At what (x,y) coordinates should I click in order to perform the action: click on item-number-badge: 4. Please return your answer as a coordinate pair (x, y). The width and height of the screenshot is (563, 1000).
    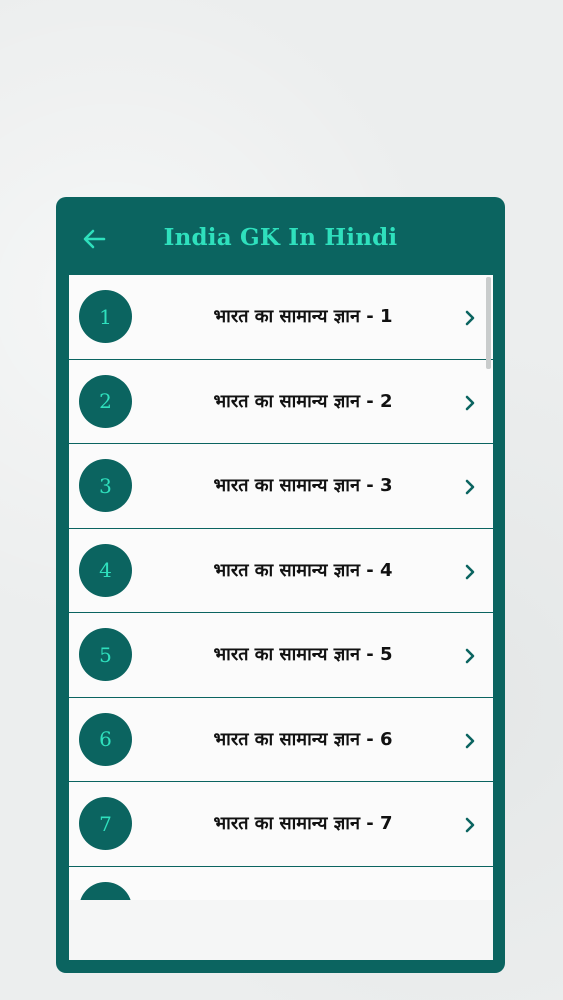
    Looking at the image, I should click on (105, 570).